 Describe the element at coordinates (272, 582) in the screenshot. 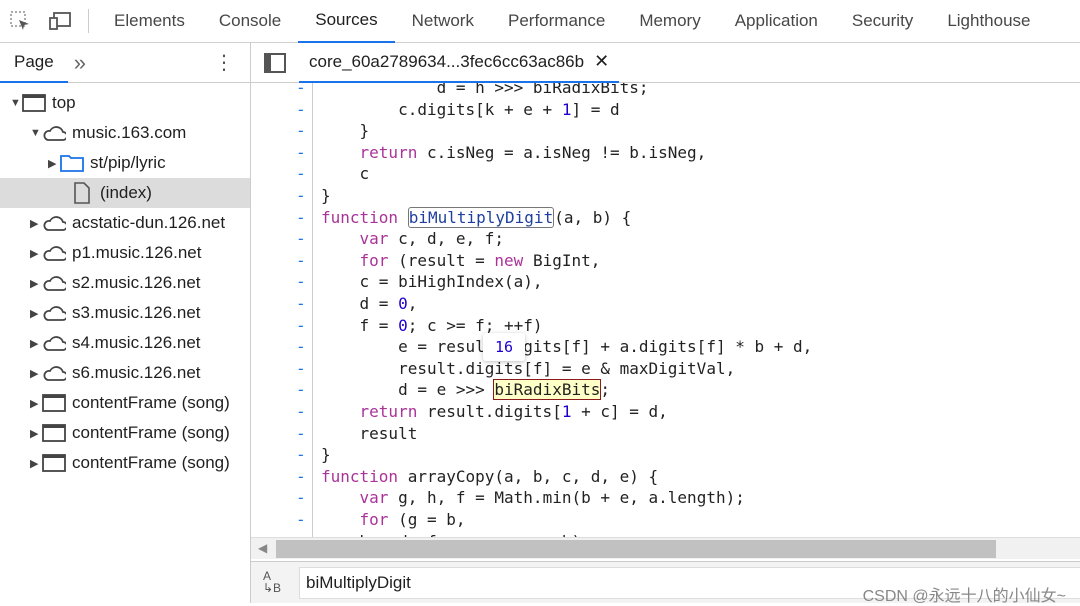

I see `match-case-icon: A ↳B` at that location.